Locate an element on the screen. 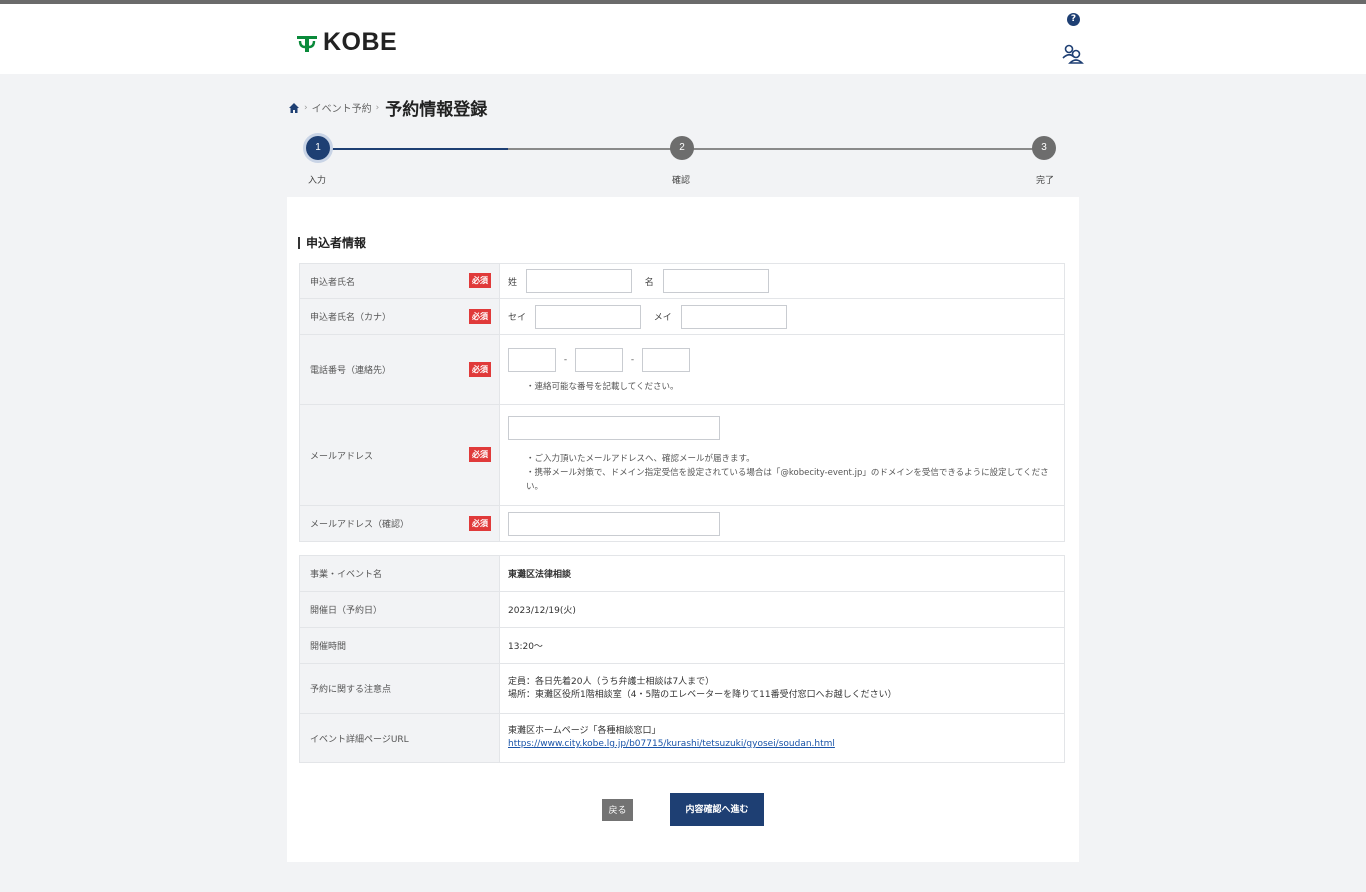 The image size is (1366, 892). event-time-label: 開催時間 is located at coordinates (399, 645).